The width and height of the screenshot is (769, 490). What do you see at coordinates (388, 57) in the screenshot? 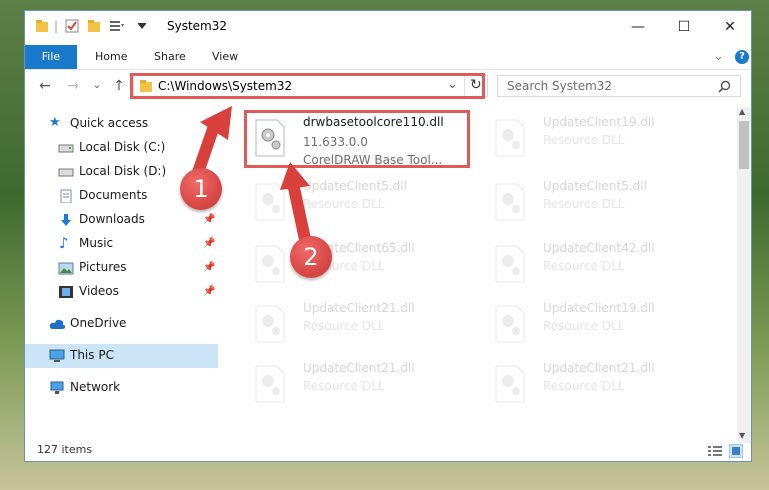
I see `ribbon-tabs: File Home Share View ⌄ ?` at bounding box center [388, 57].